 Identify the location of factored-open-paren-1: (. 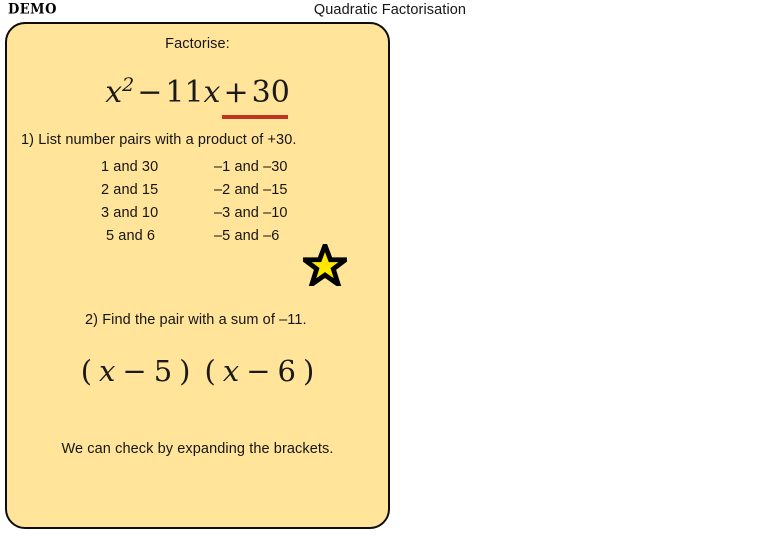
(86, 371).